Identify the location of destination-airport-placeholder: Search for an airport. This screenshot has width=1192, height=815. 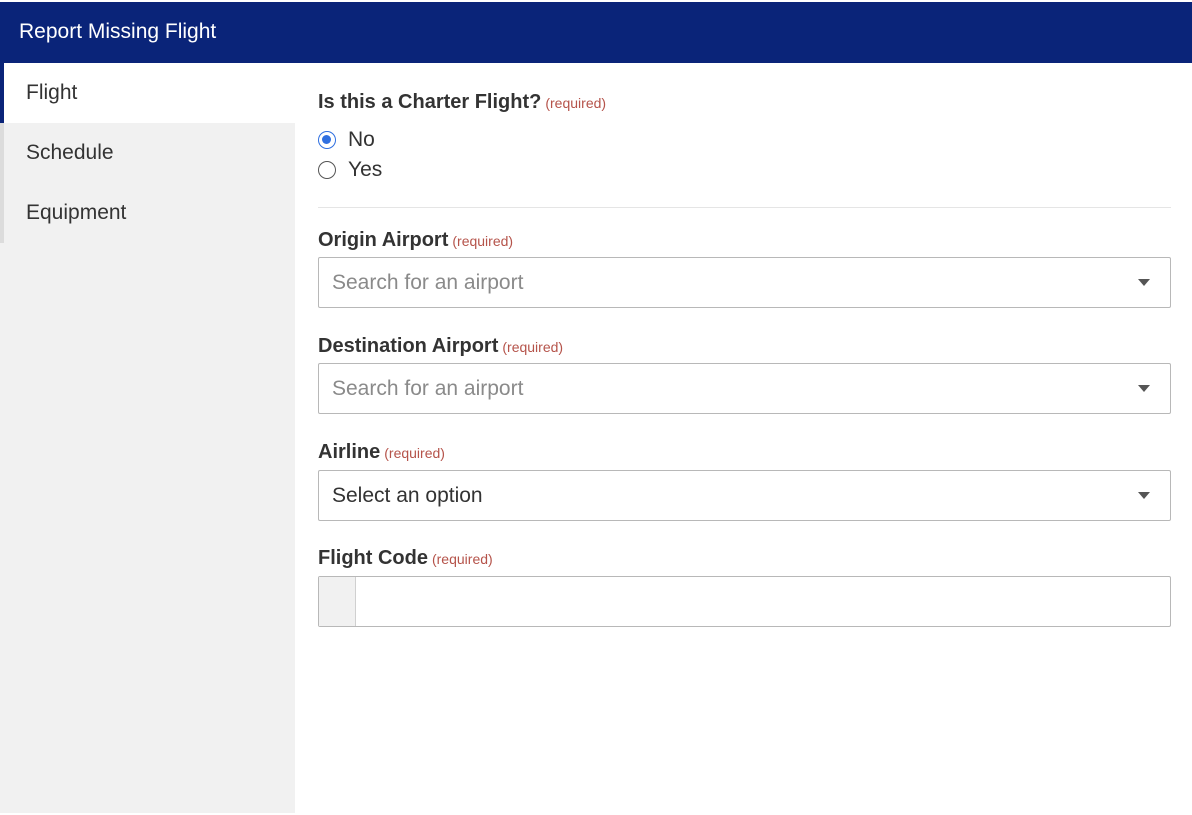
(428, 388).